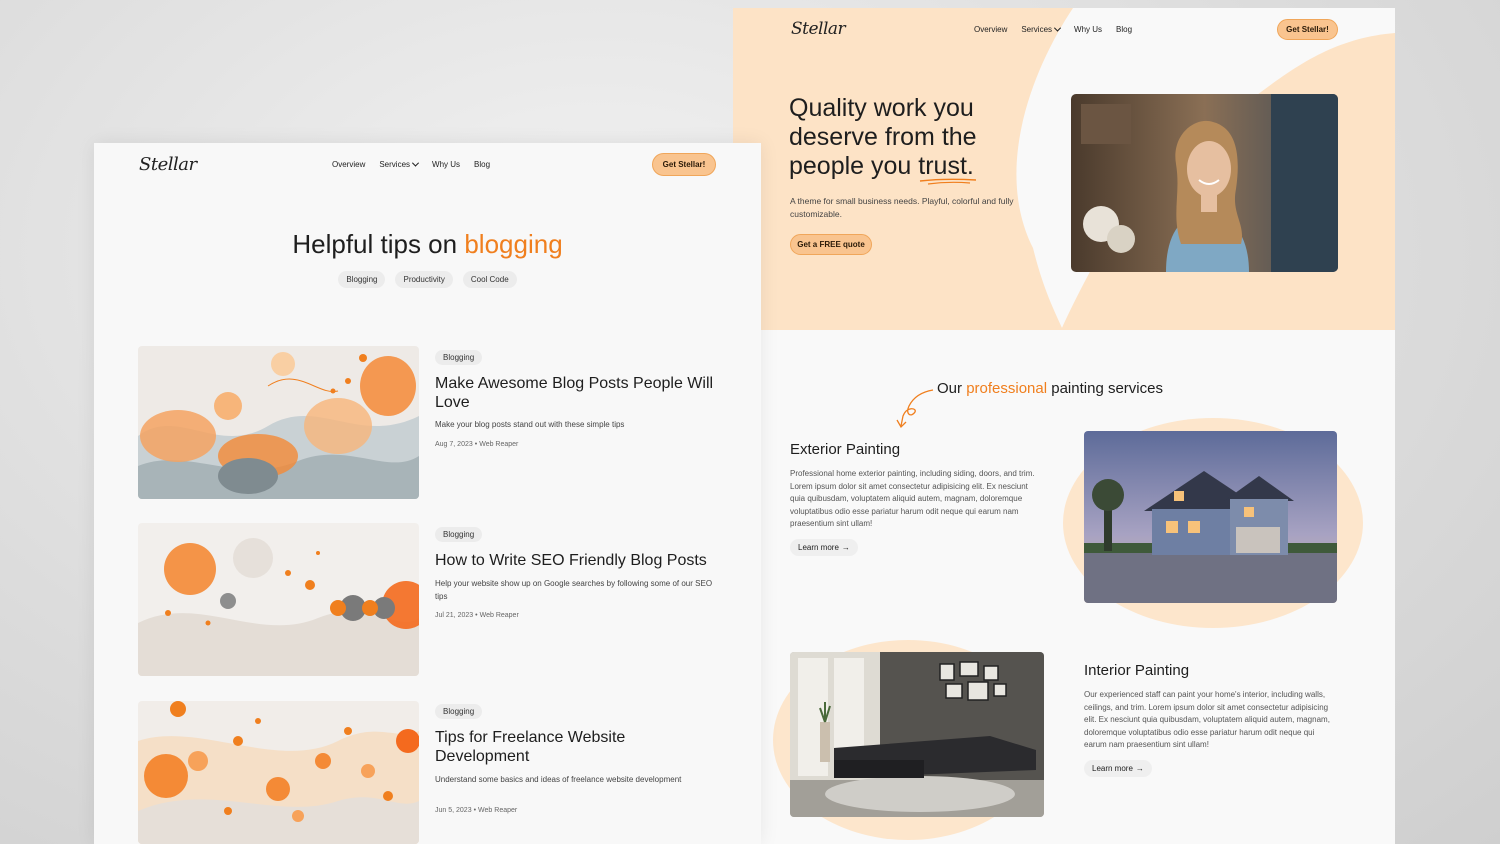 Image resolution: width=1500 pixels, height=844 pixels. I want to click on post-title: How to Write SEO Friendly Blog Posts, so click(585, 560).